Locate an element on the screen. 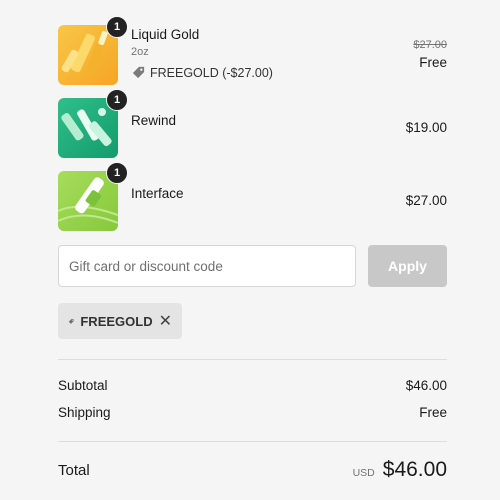 The width and height of the screenshot is (500, 500). applied-discount-code: FREEGOLD is located at coordinates (116, 321).